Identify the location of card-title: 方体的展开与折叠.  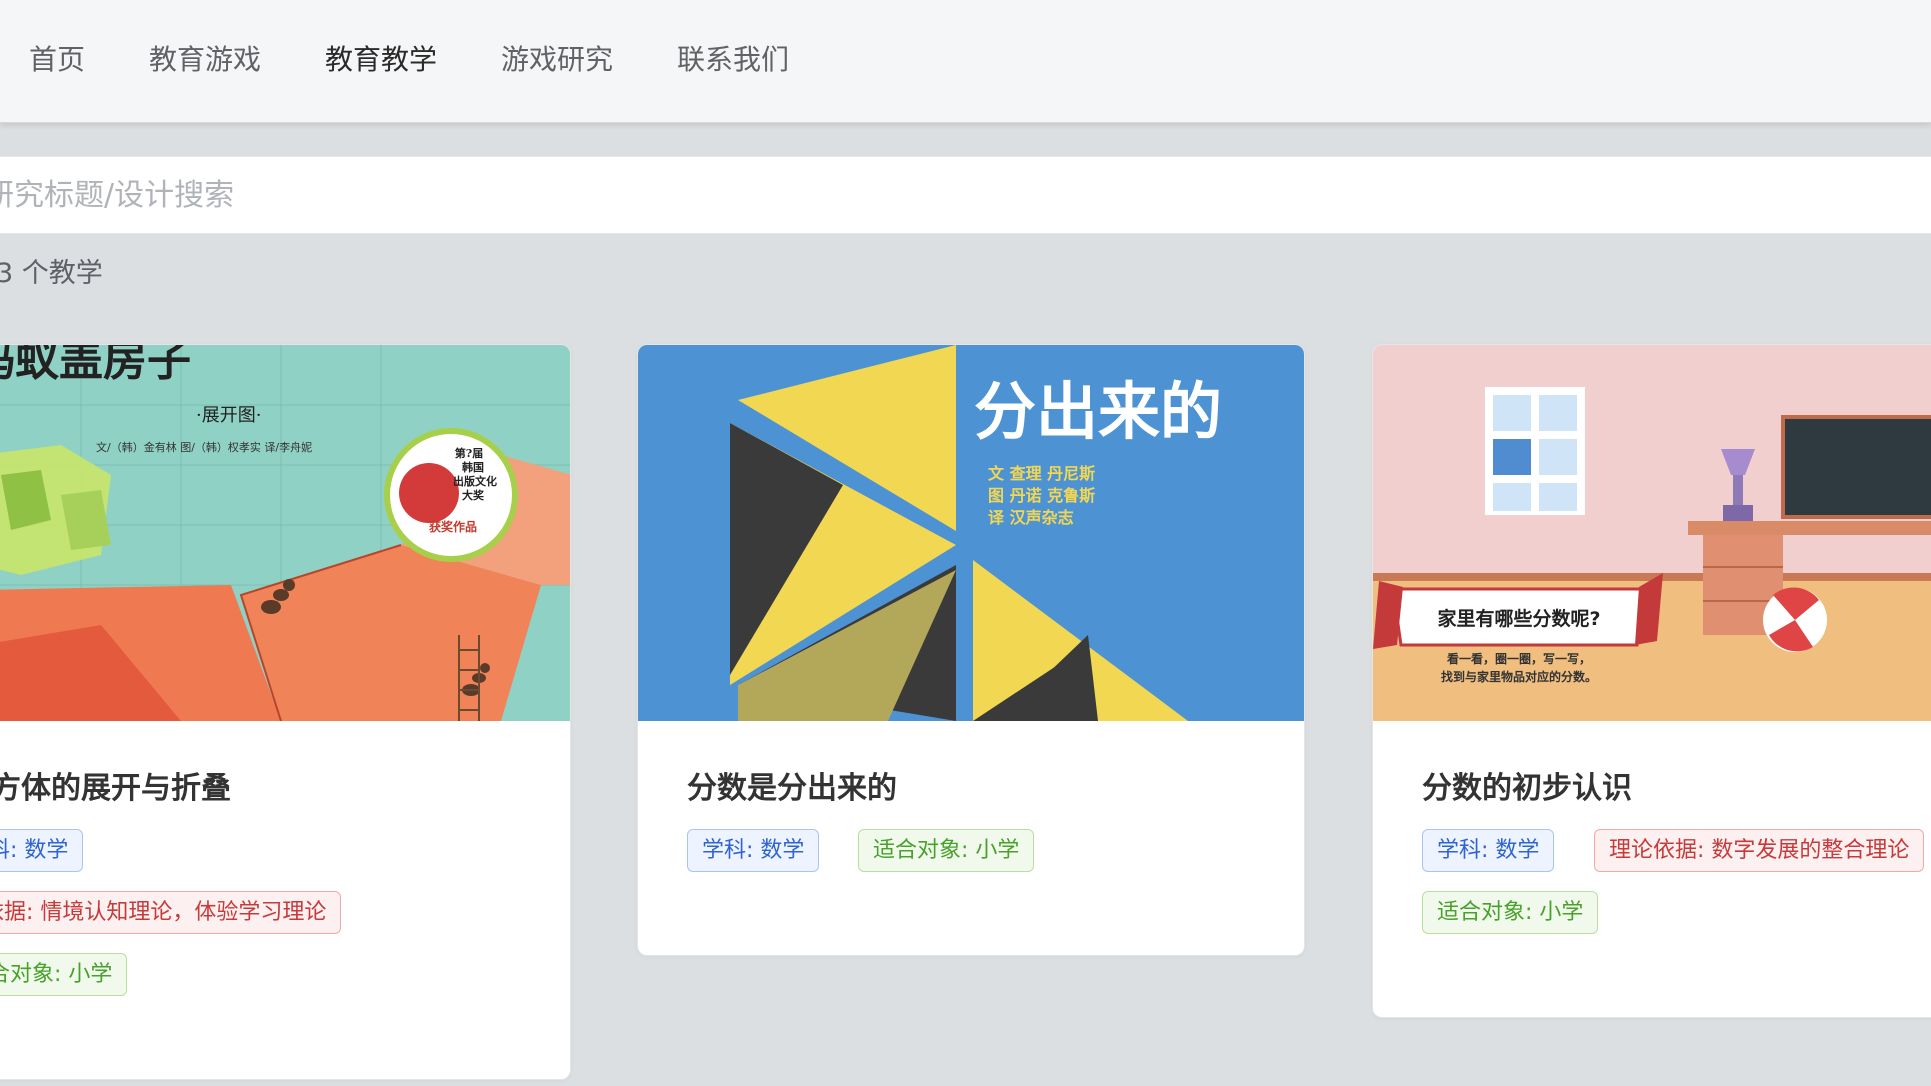
(115, 788).